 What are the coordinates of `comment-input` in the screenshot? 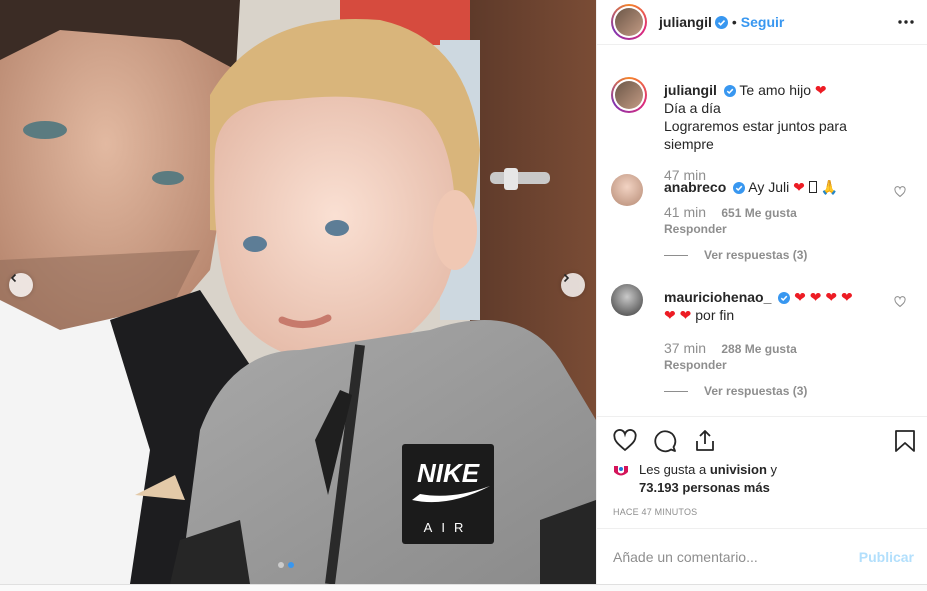 It's located at (736, 556).